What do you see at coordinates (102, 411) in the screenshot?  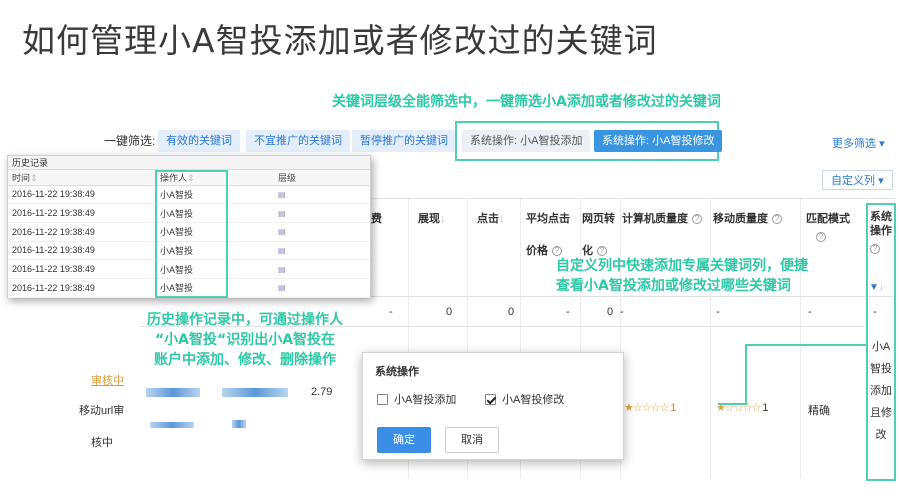 I see `mobile-url-status: 移动url审` at bounding box center [102, 411].